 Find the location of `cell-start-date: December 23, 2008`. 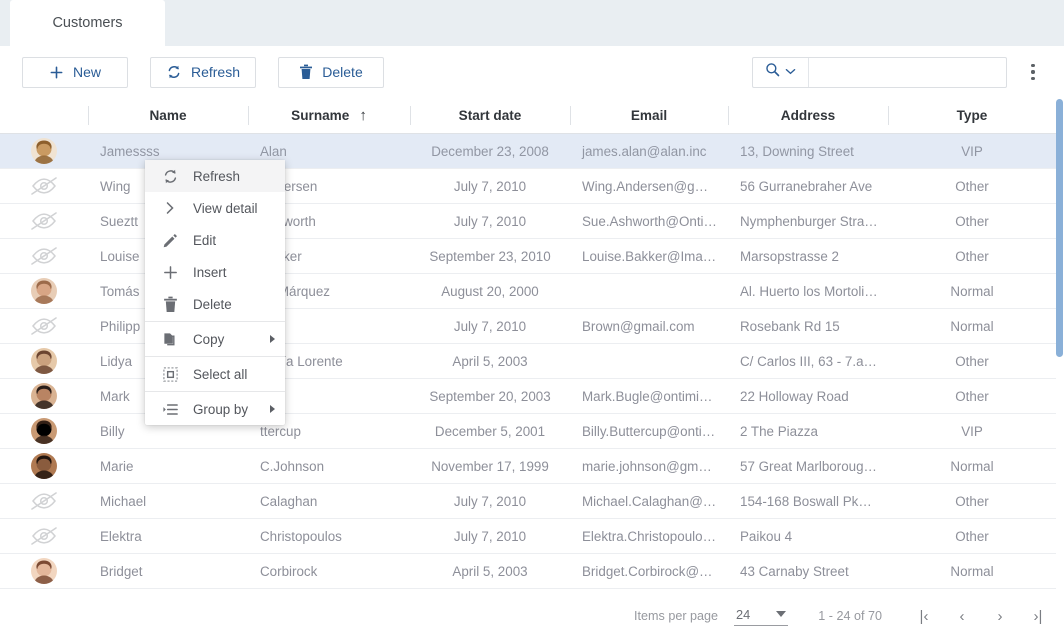

cell-start-date: December 23, 2008 is located at coordinates (490, 151).